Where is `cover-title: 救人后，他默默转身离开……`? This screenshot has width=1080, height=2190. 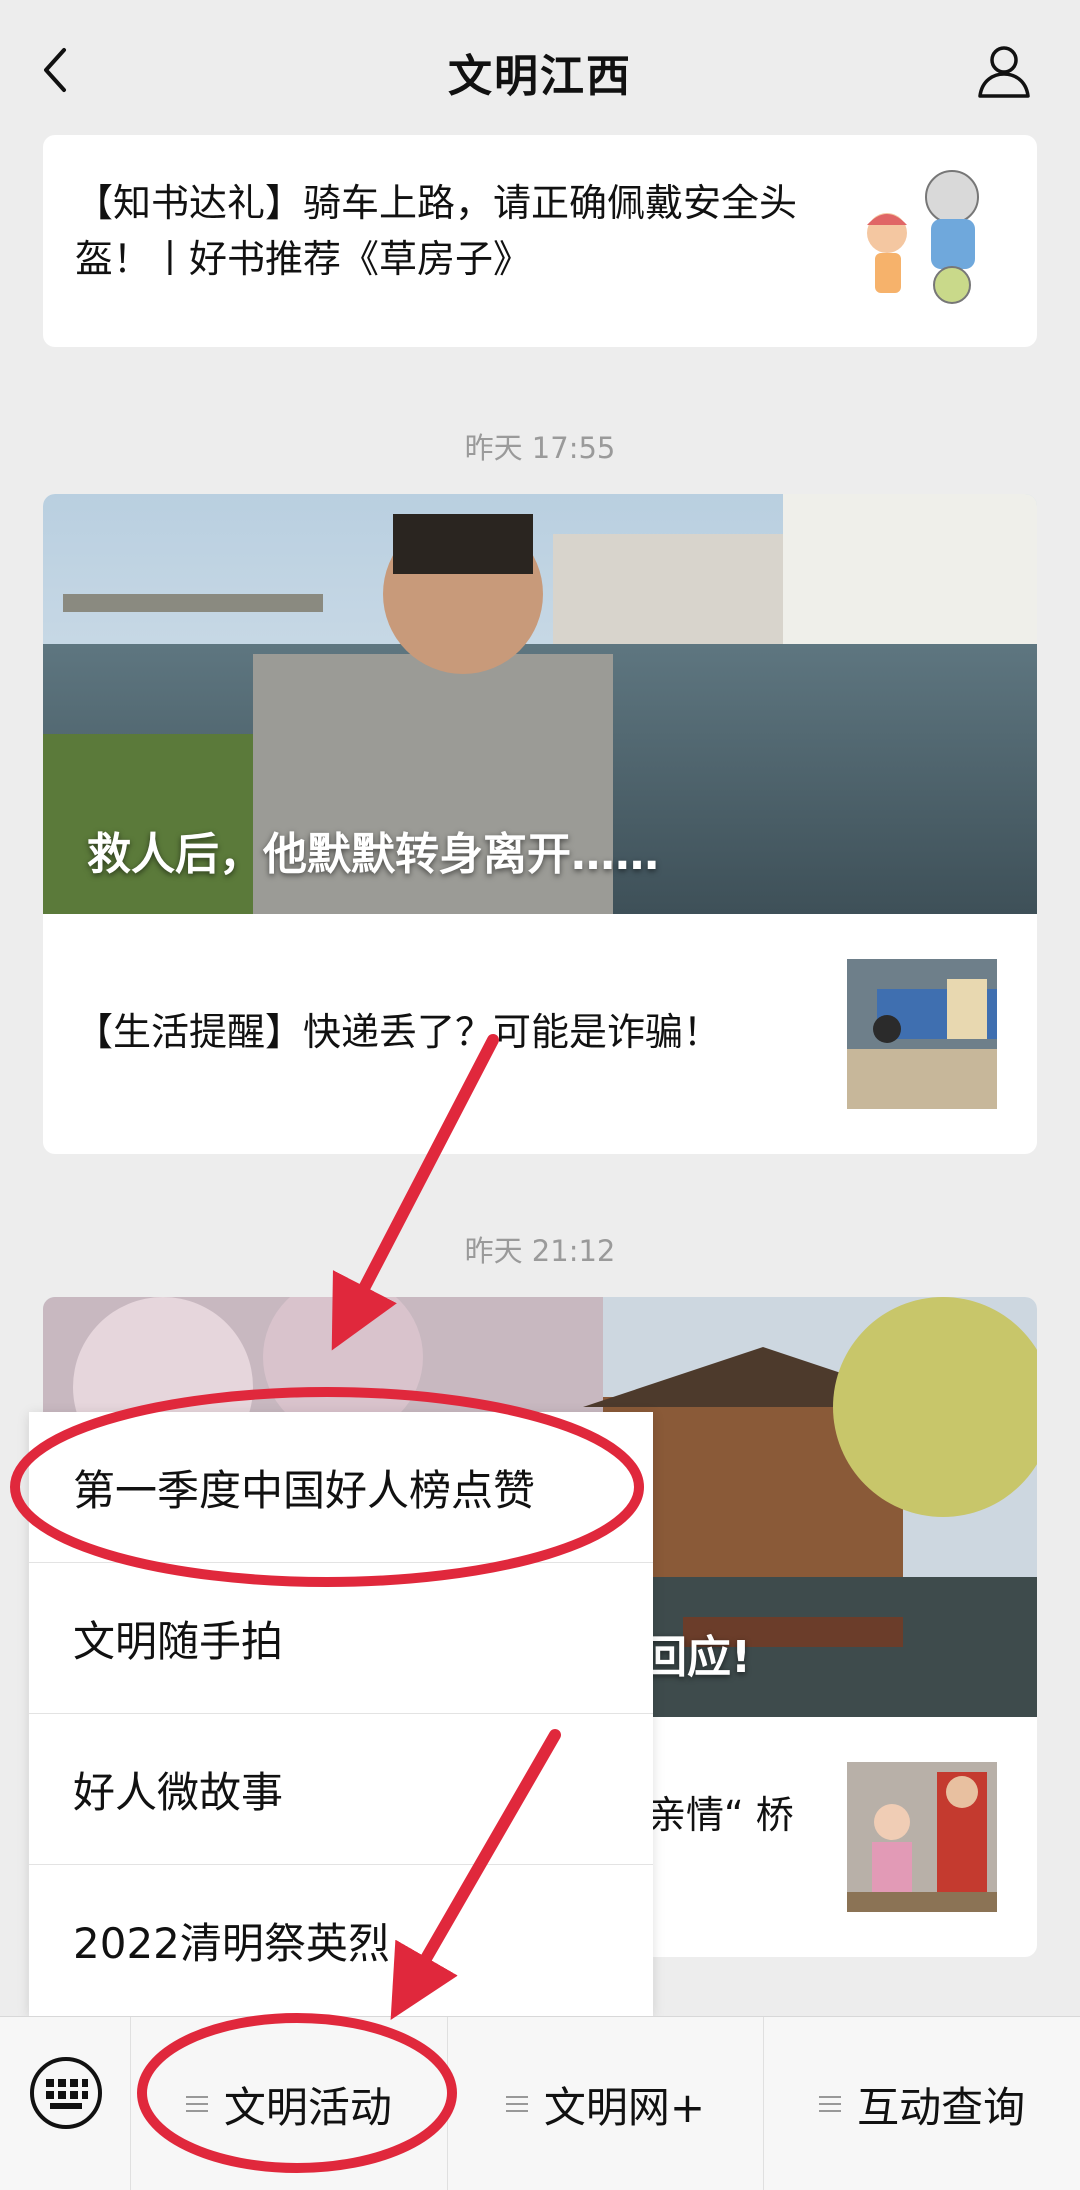
cover-title: 救人后，他默默转身离开…… is located at coordinates (373, 854).